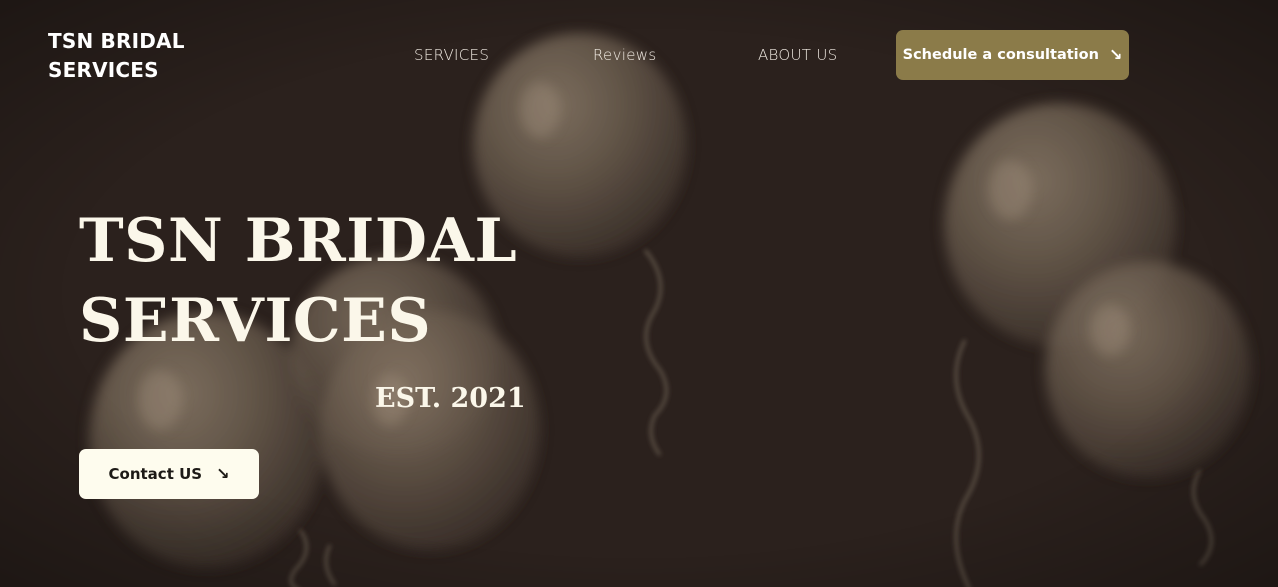  I want to click on schedule-consultation-button: Schedule a consultation ↘, so click(1012, 55).